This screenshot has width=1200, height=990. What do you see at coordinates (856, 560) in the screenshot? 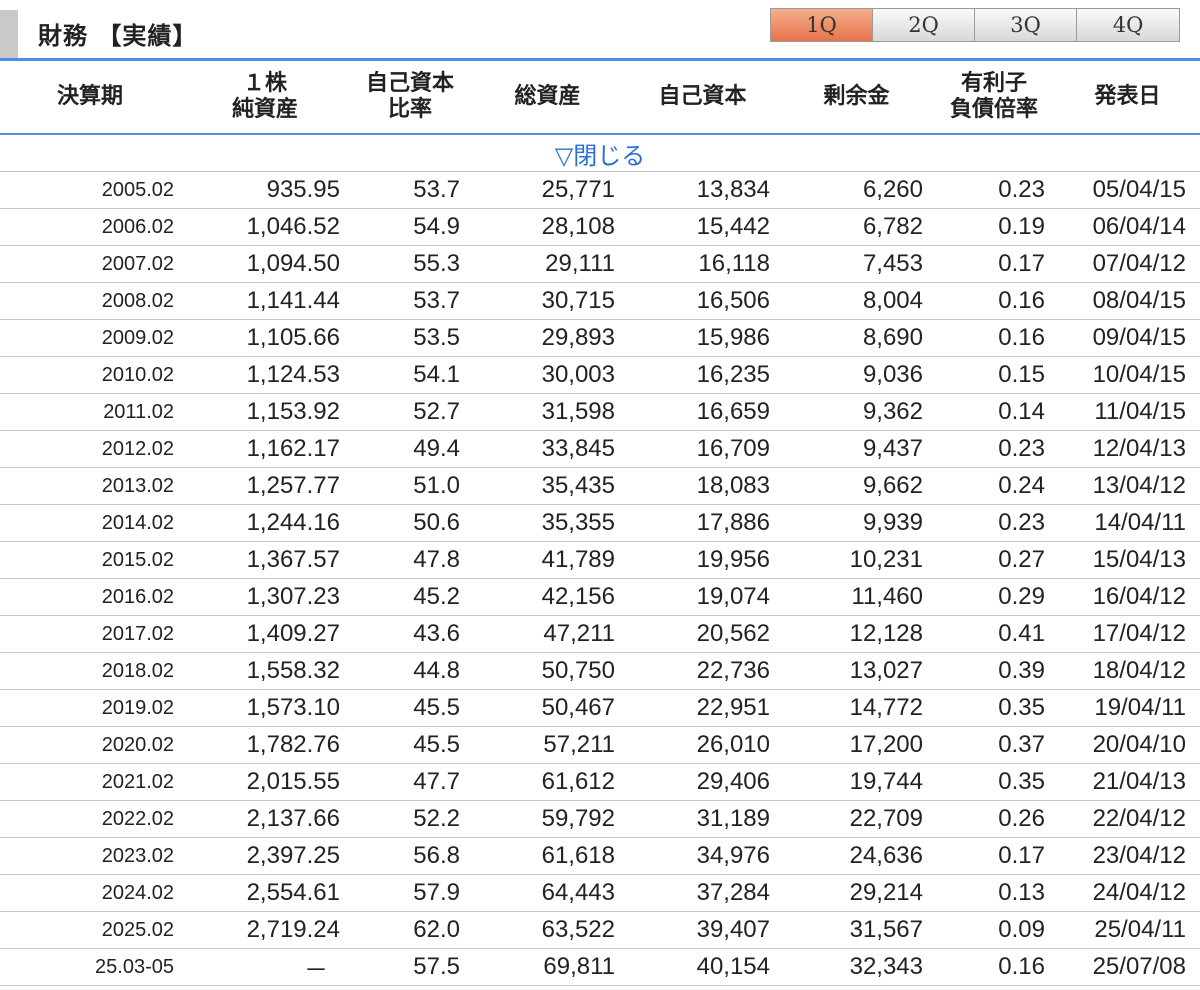
I see `col-retained-earnings-cell: 10,231` at bounding box center [856, 560].